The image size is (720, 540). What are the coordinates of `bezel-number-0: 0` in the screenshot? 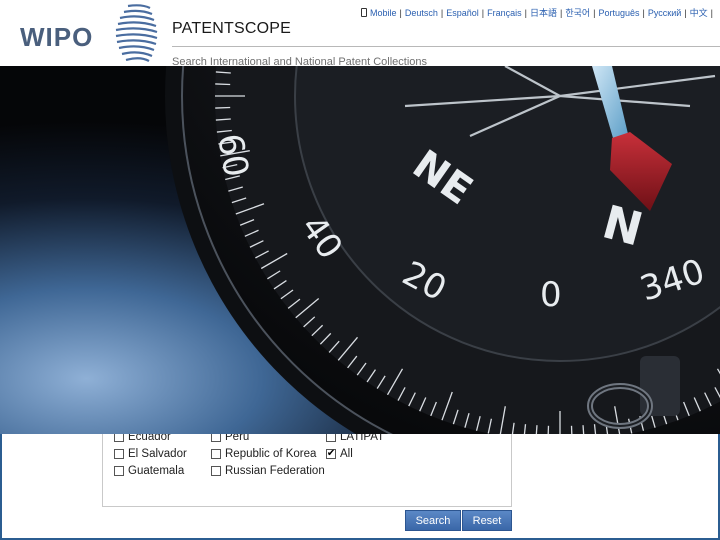 It's located at (551, 295).